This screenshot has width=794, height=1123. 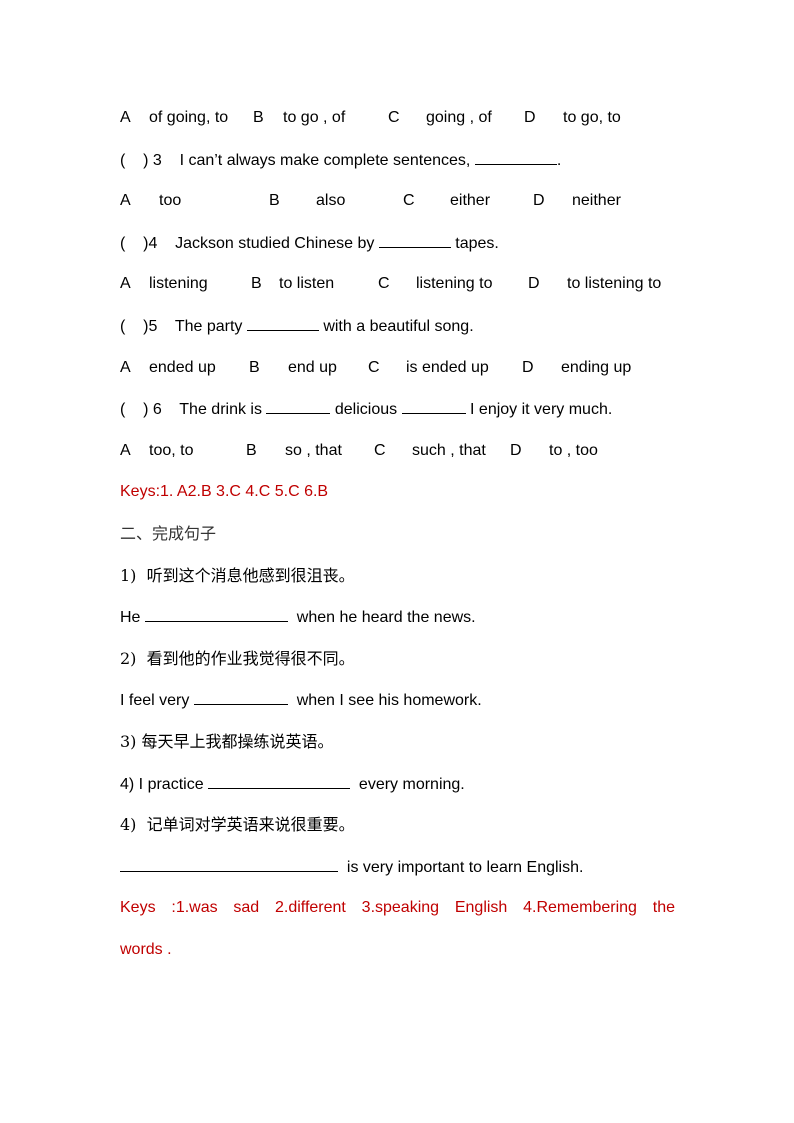 I want to click on answer-keys-section-1: Keys:1. A2.B 3.C 4.C 5.C 6.B, so click(x=224, y=491).